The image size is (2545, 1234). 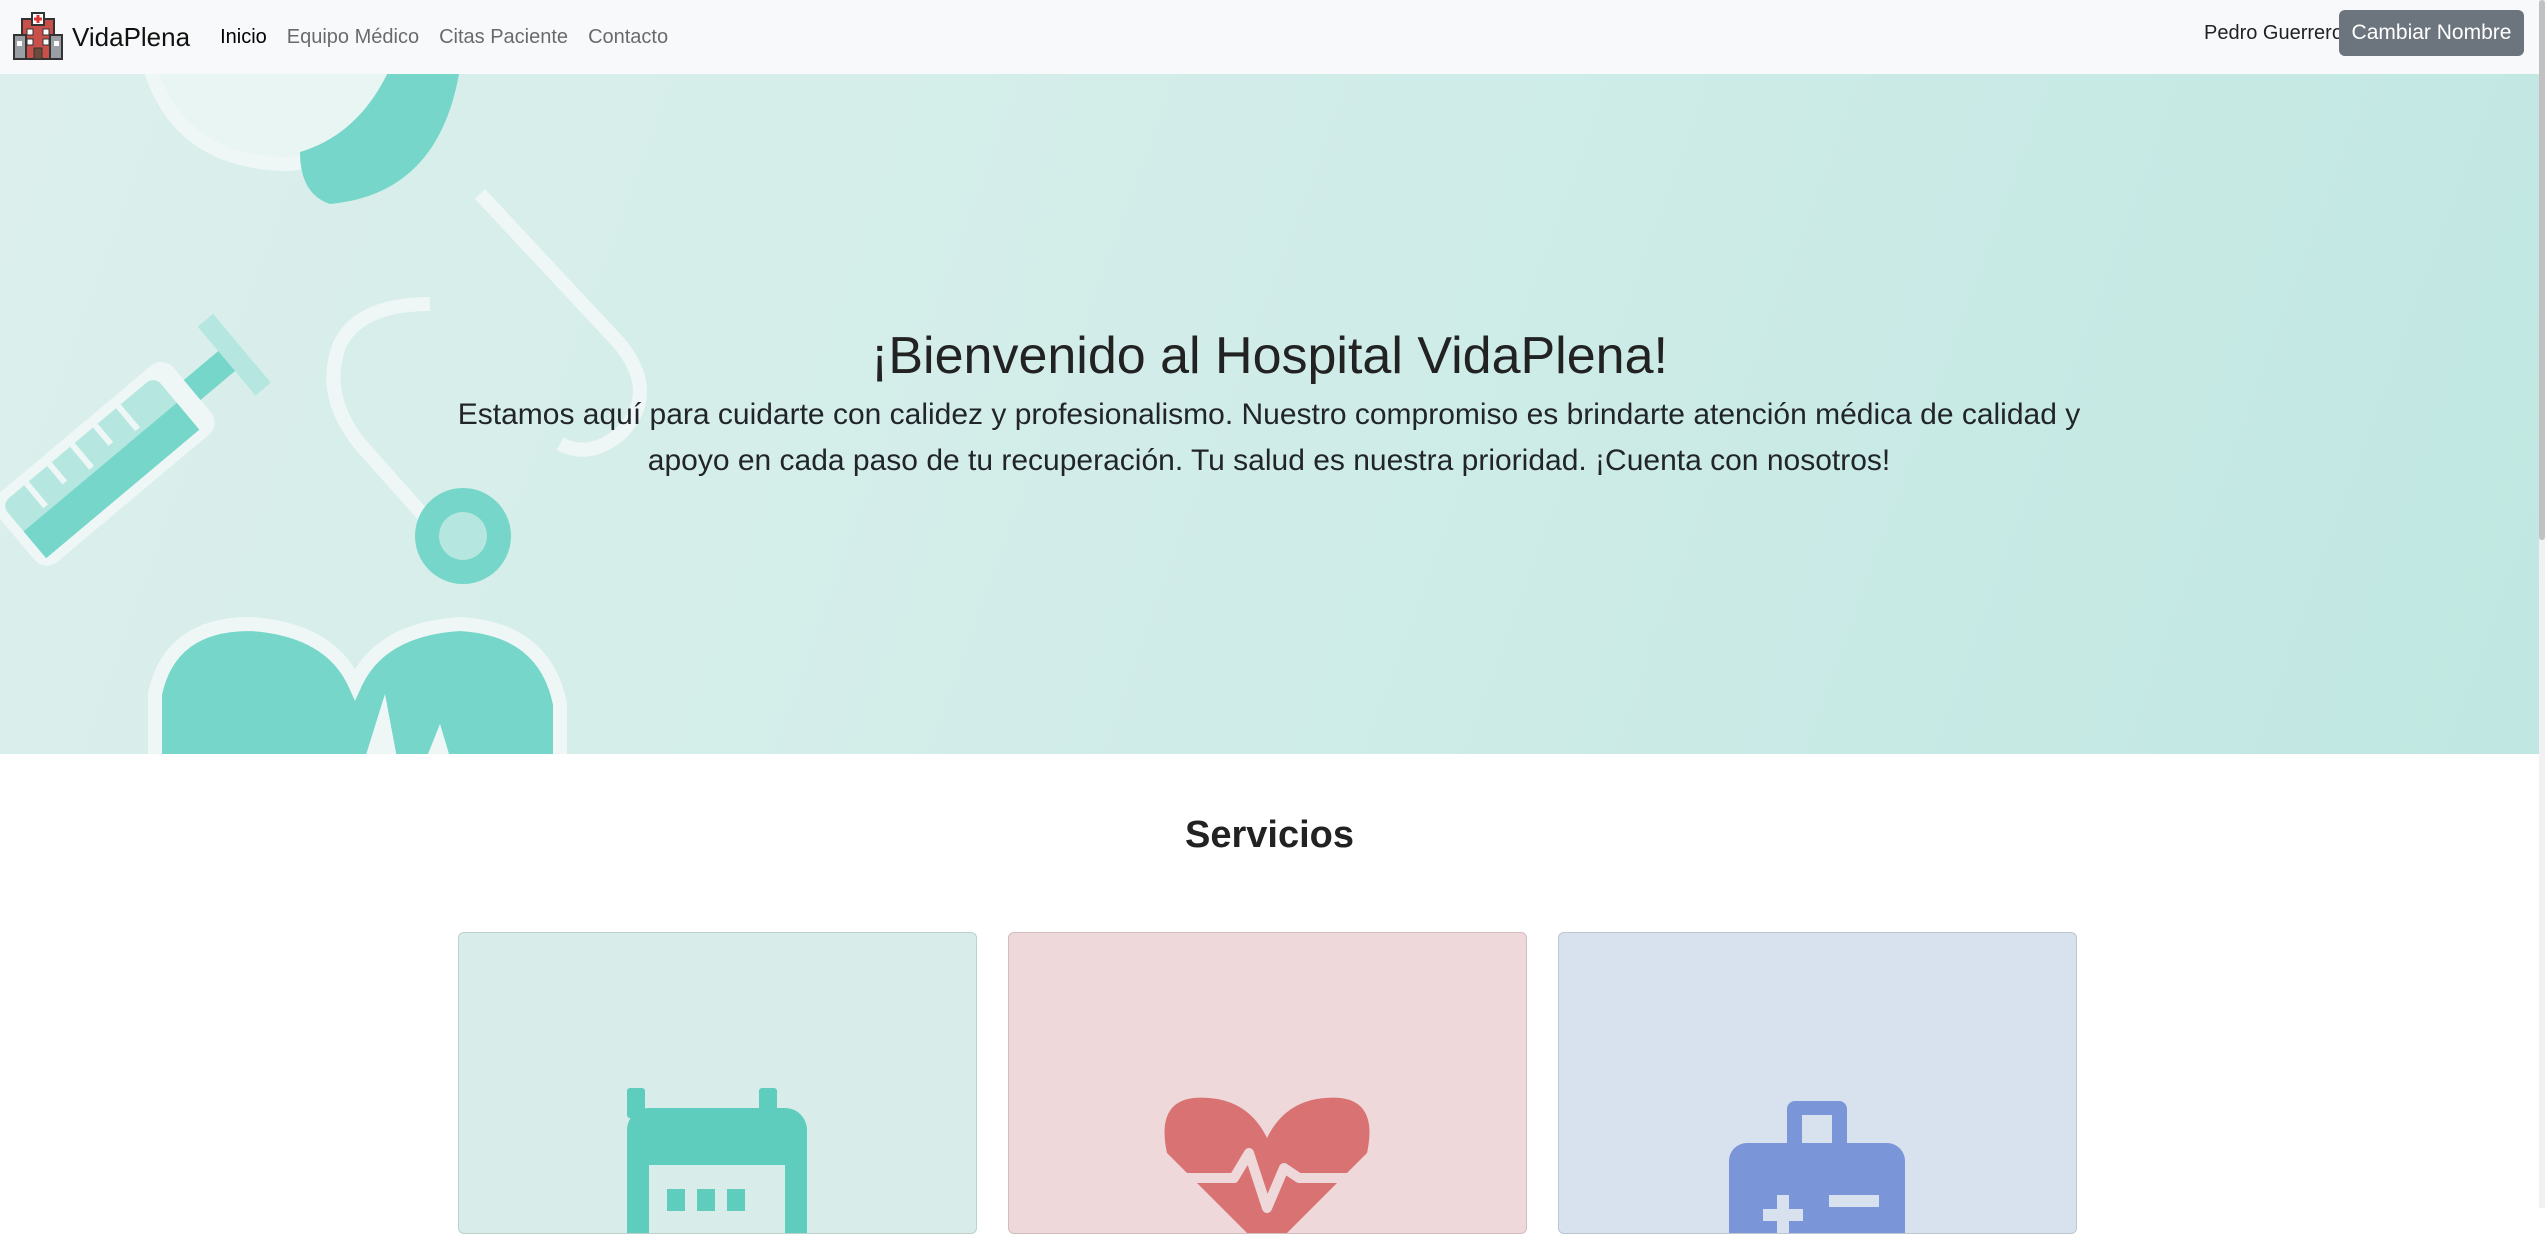 What do you see at coordinates (1269, 835) in the screenshot?
I see `services-title: Servicios` at bounding box center [1269, 835].